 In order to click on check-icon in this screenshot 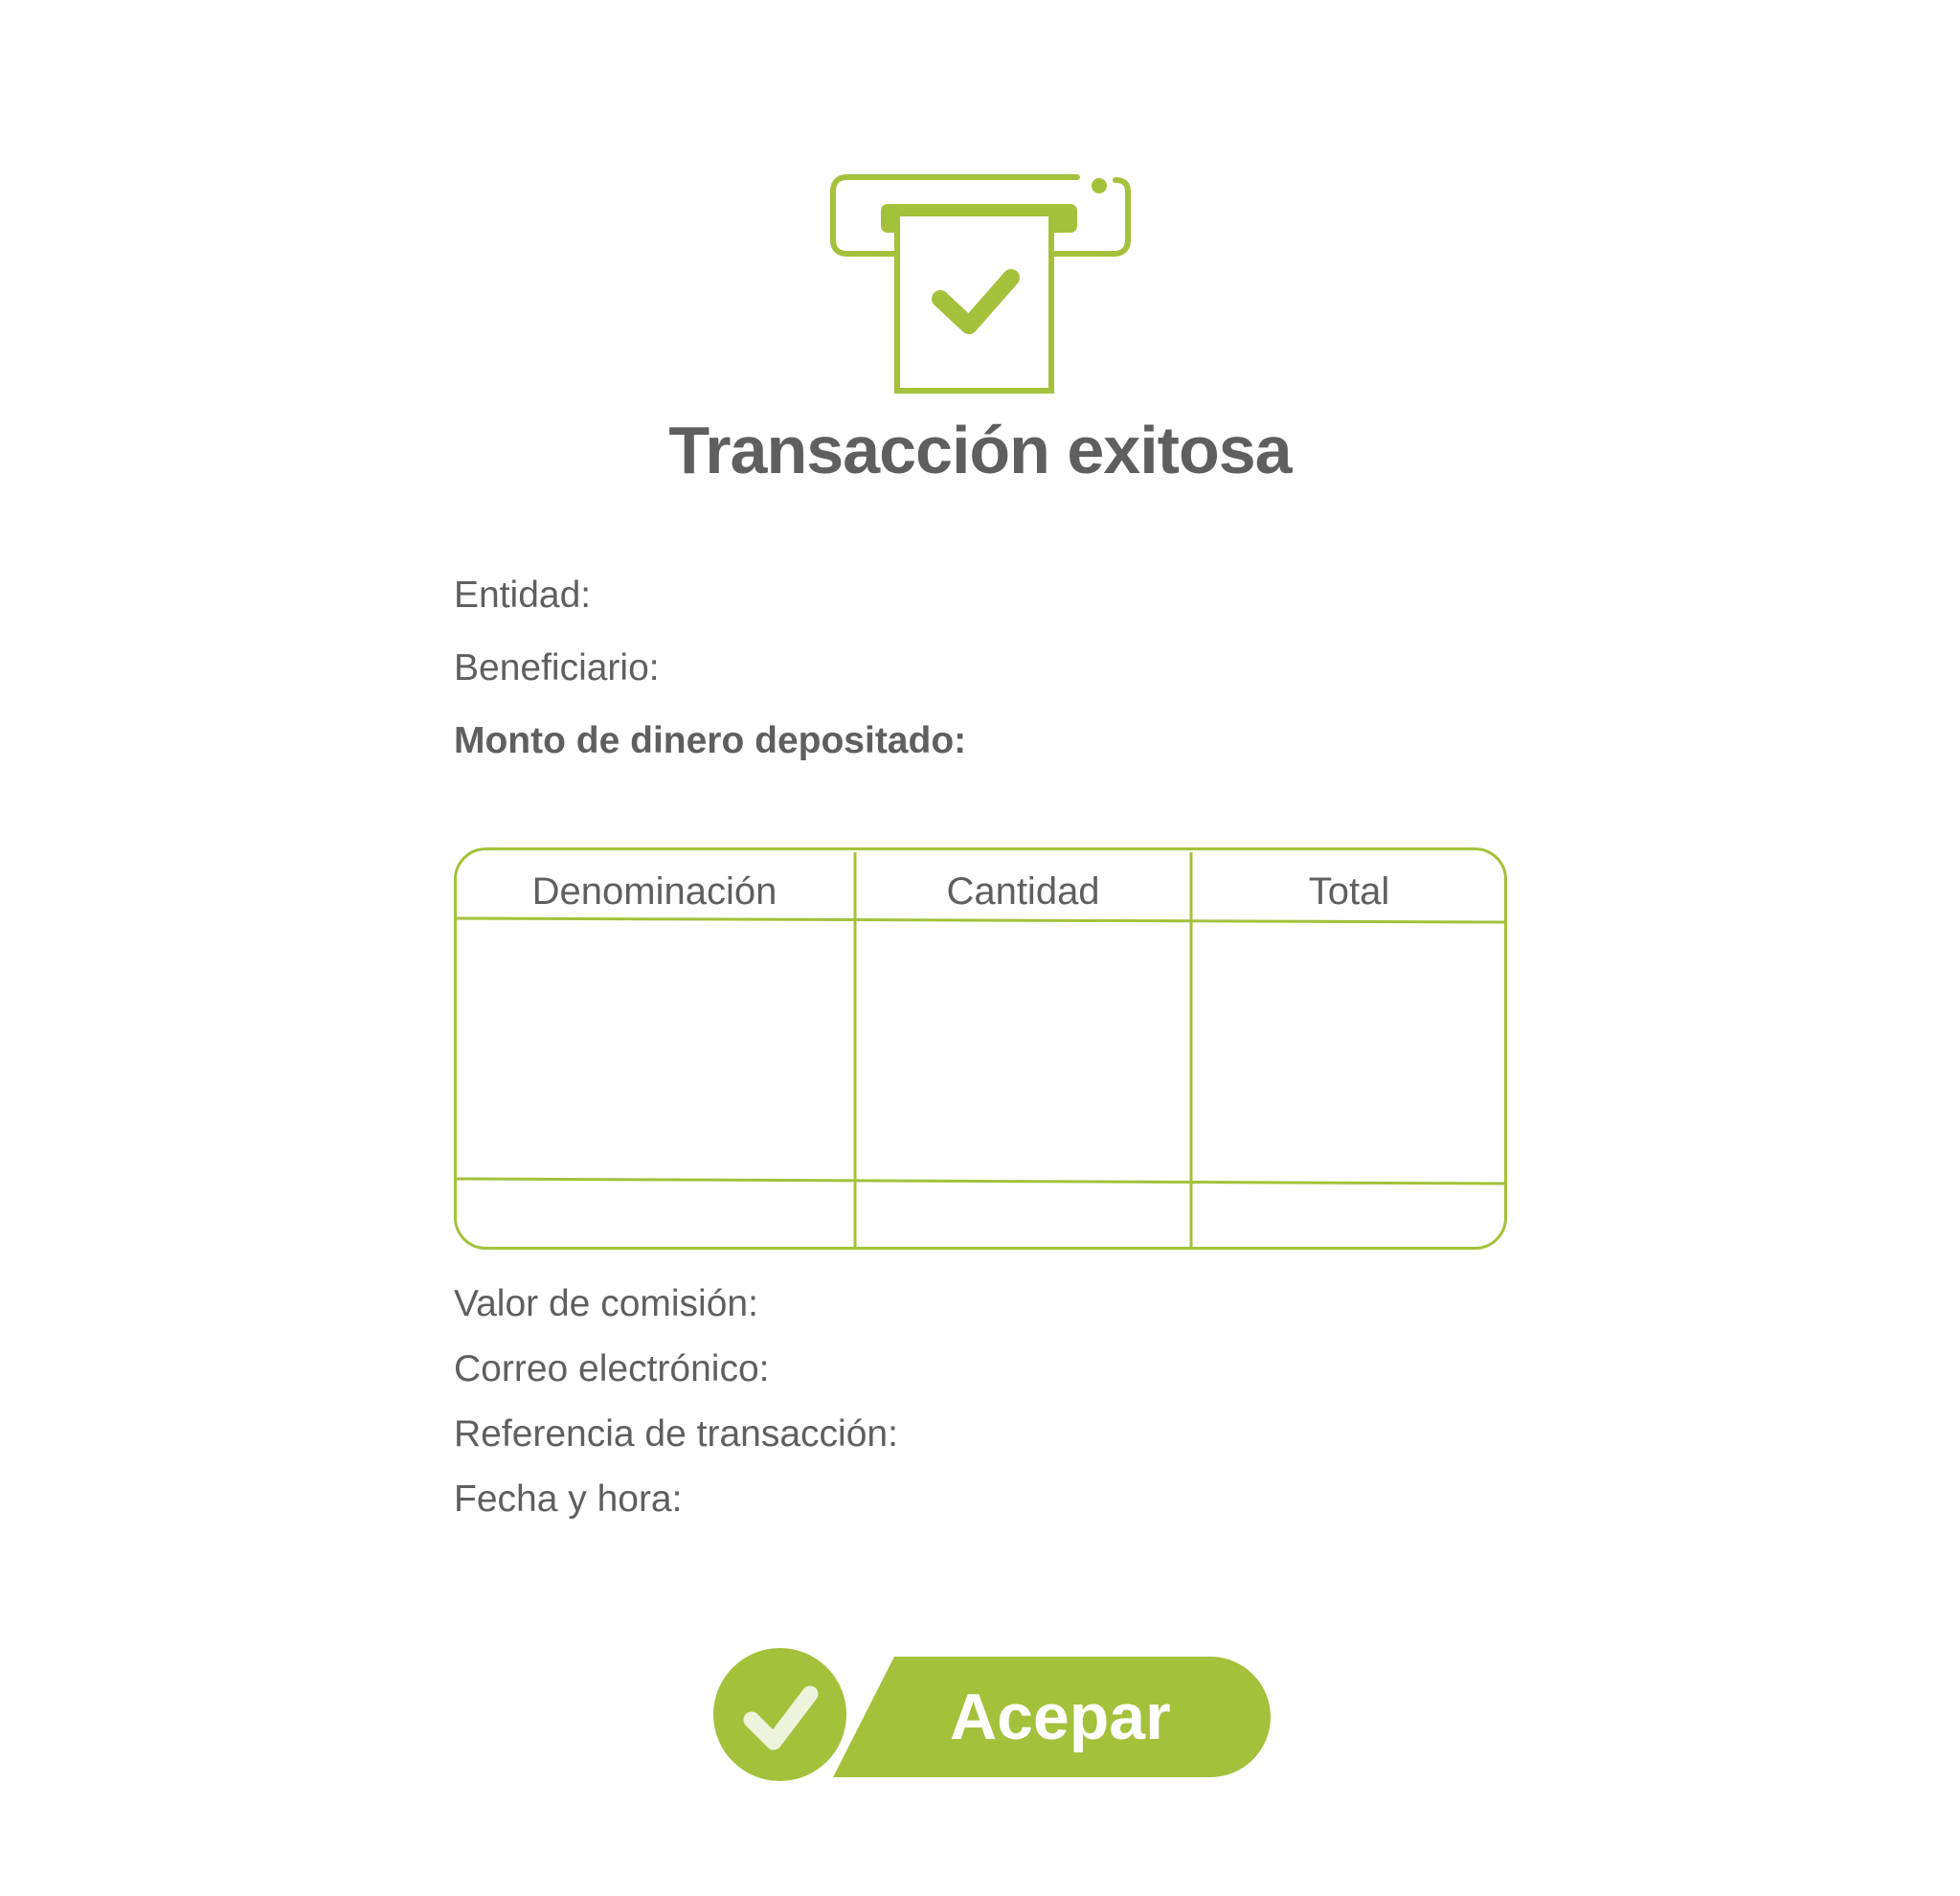, I will do `click(781, 1717)`.